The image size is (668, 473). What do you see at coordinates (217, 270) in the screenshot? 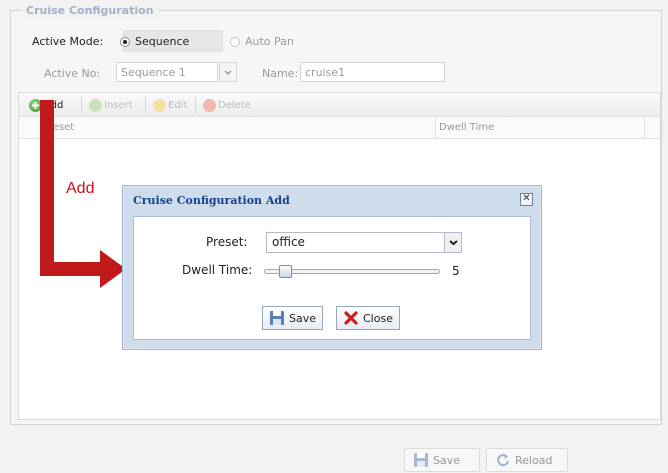
I see `dwell-time-label: Dwell Time:` at bounding box center [217, 270].